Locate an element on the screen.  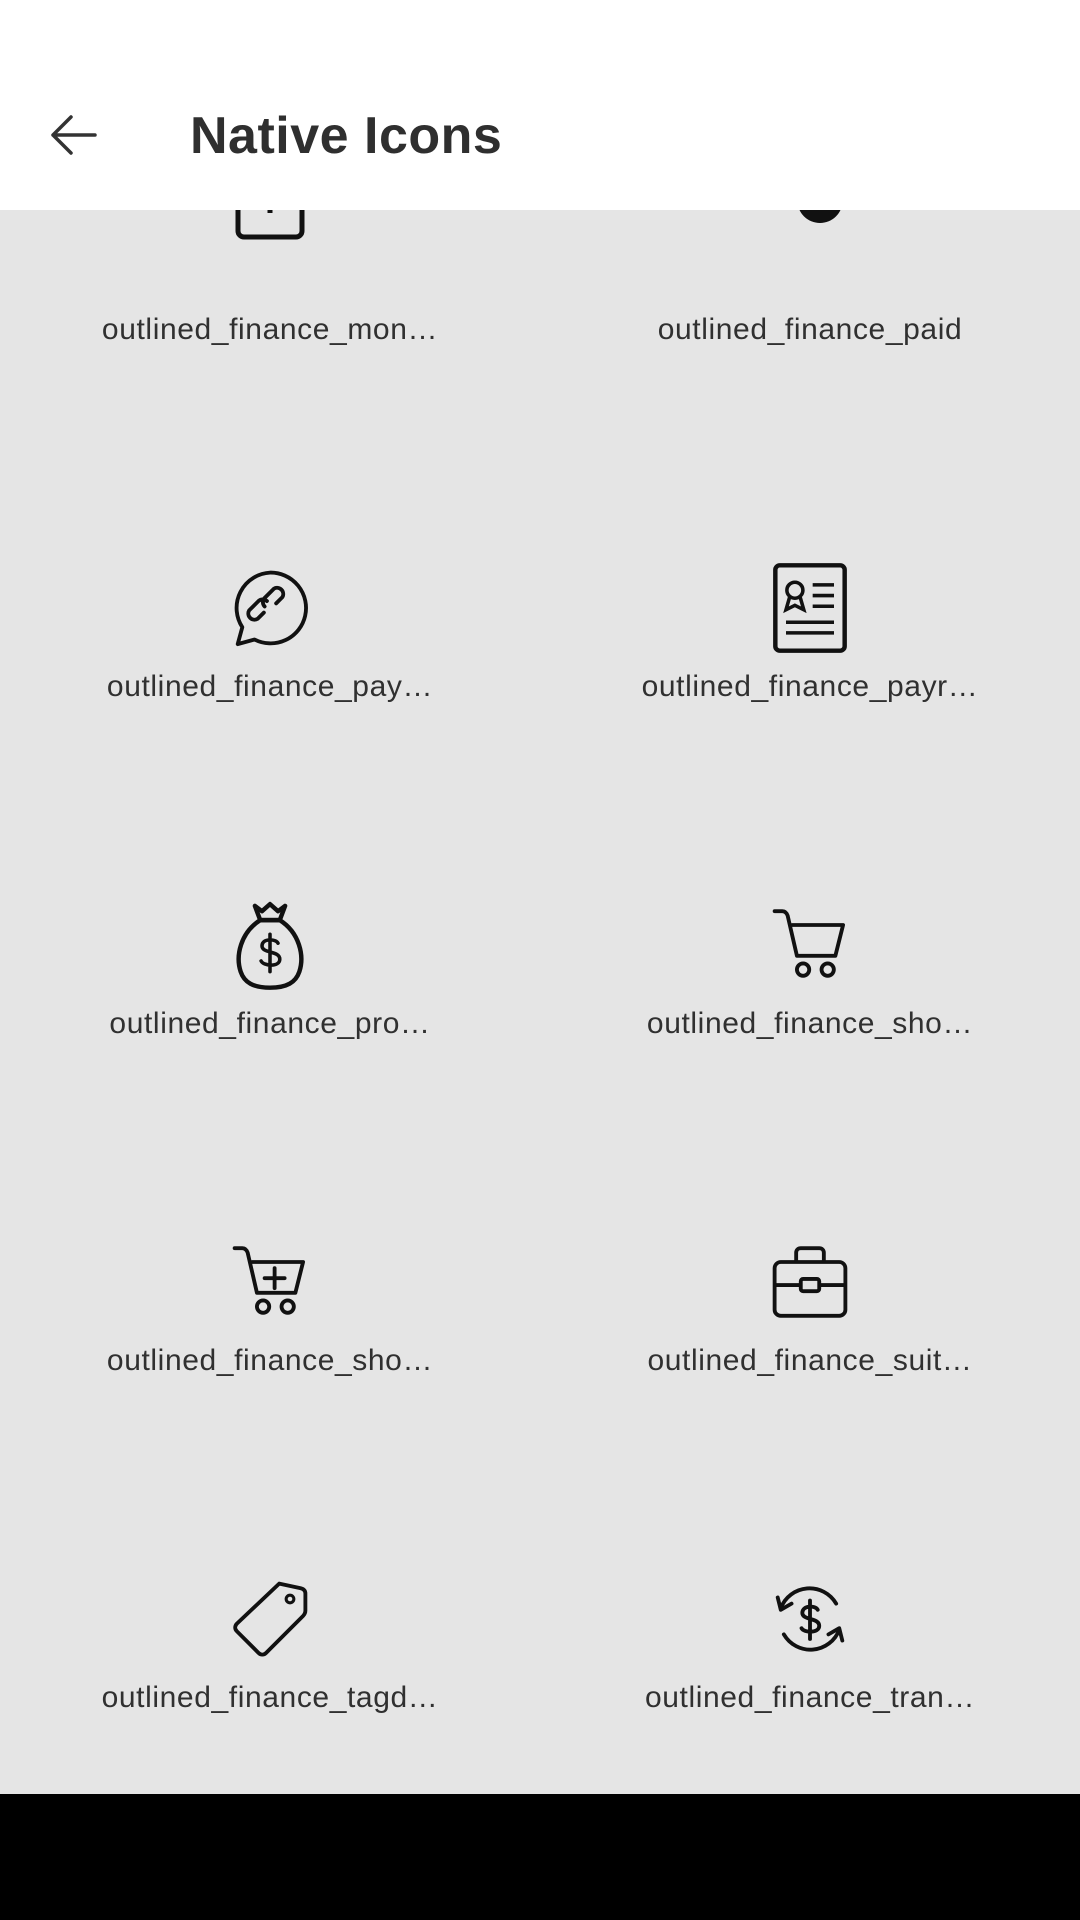
shopping-cart-add-icon is located at coordinates (270, 1282).